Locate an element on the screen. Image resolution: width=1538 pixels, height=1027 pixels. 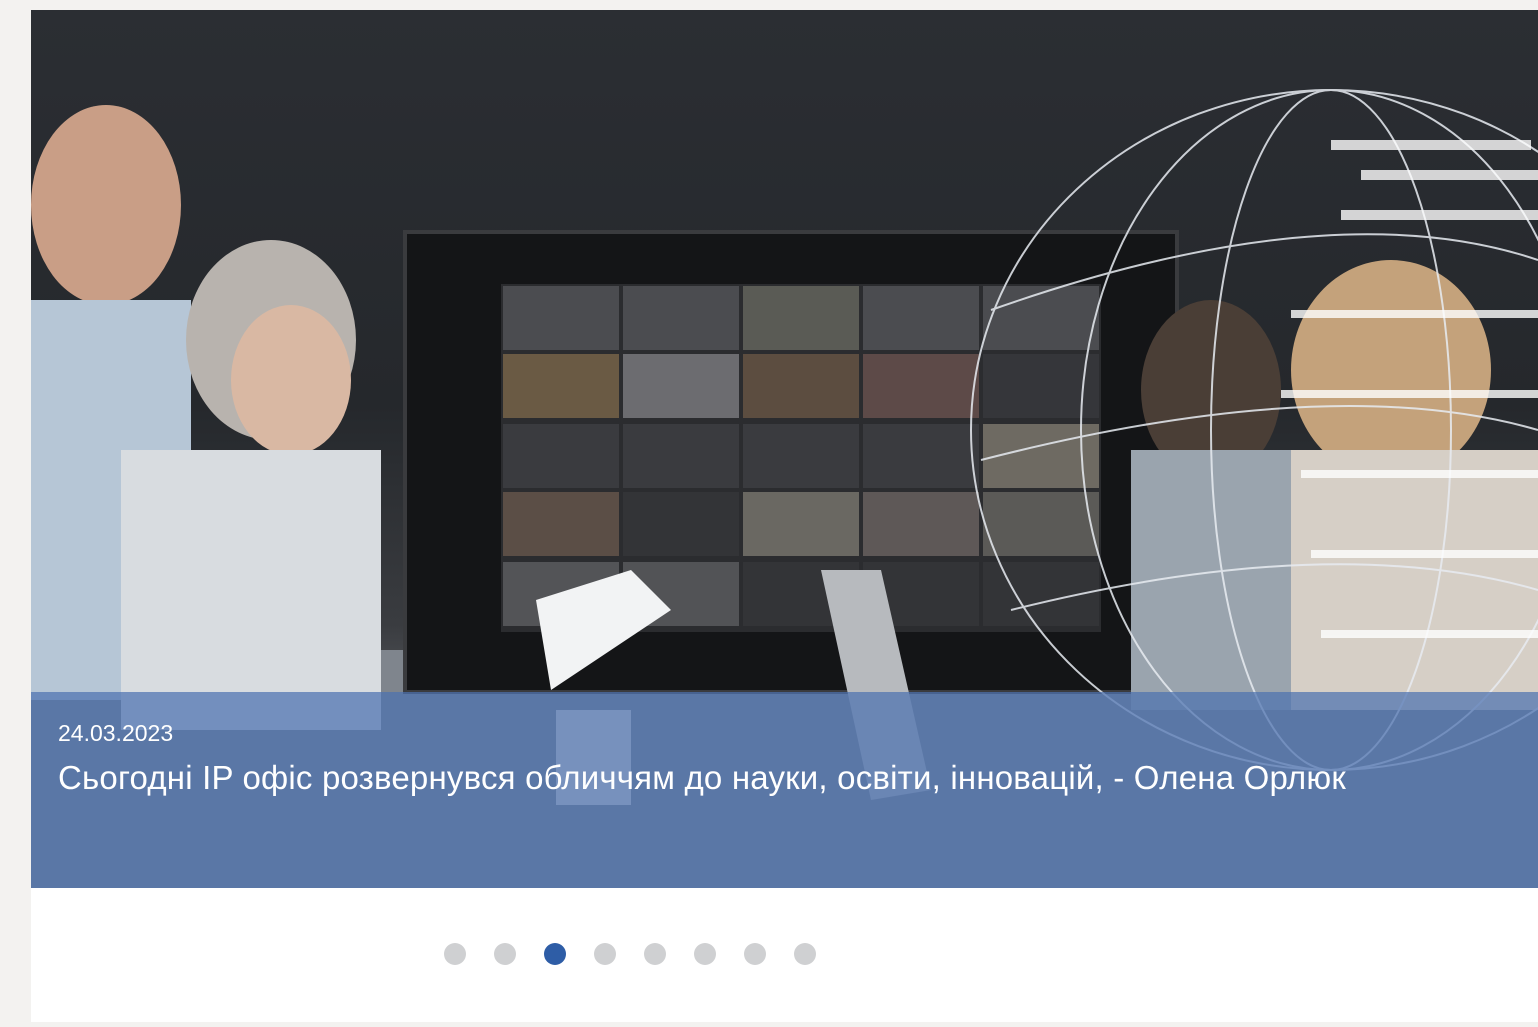
video-grid is located at coordinates (801, 456).